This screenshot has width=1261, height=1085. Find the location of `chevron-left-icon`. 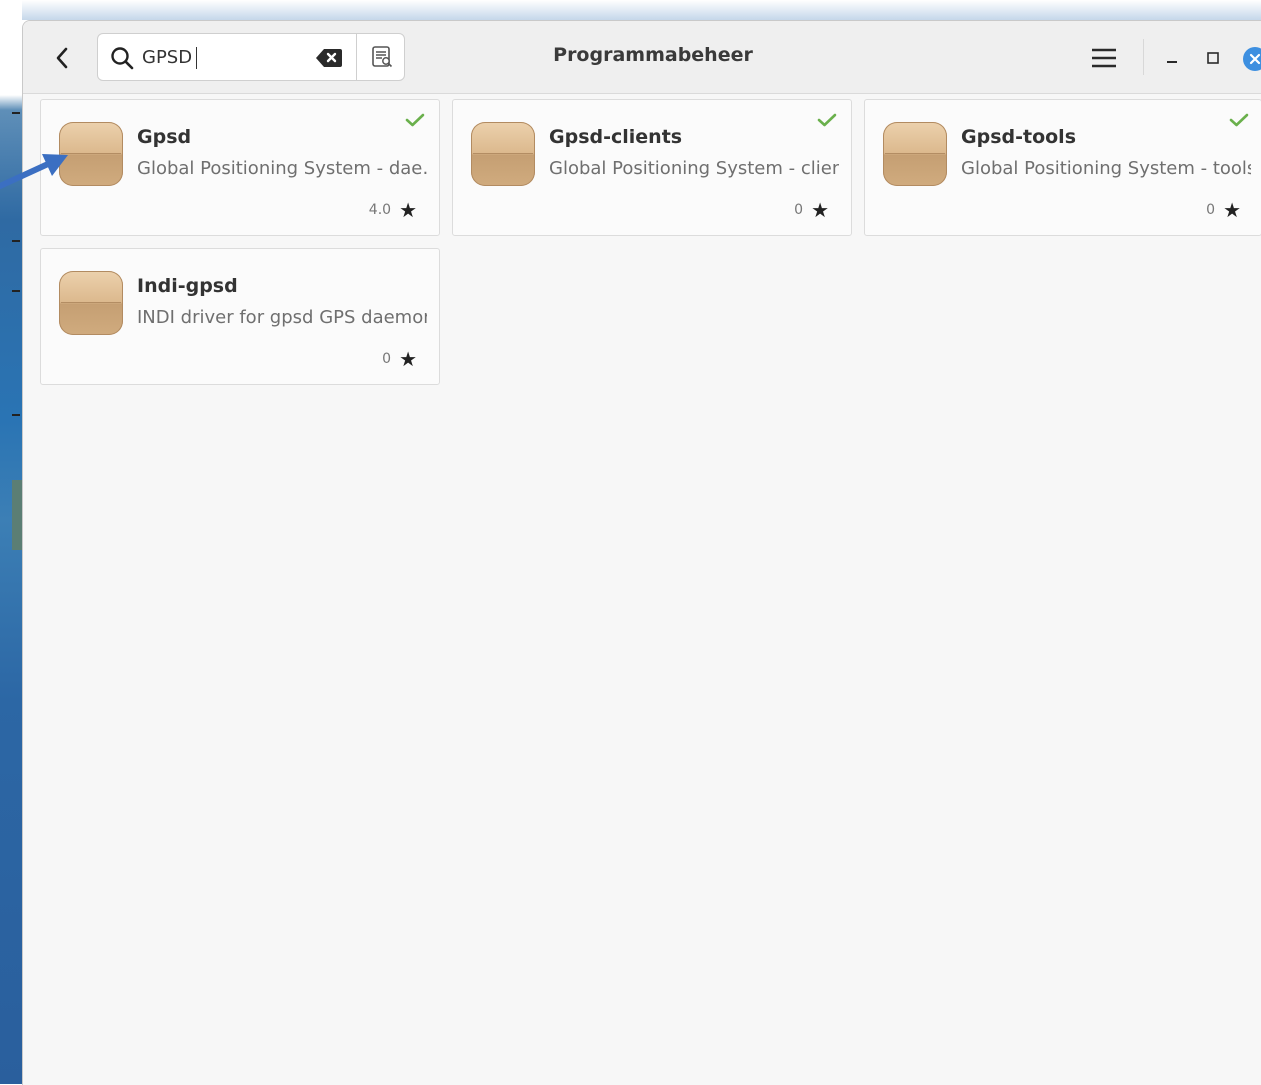

chevron-left-icon is located at coordinates (62, 58).